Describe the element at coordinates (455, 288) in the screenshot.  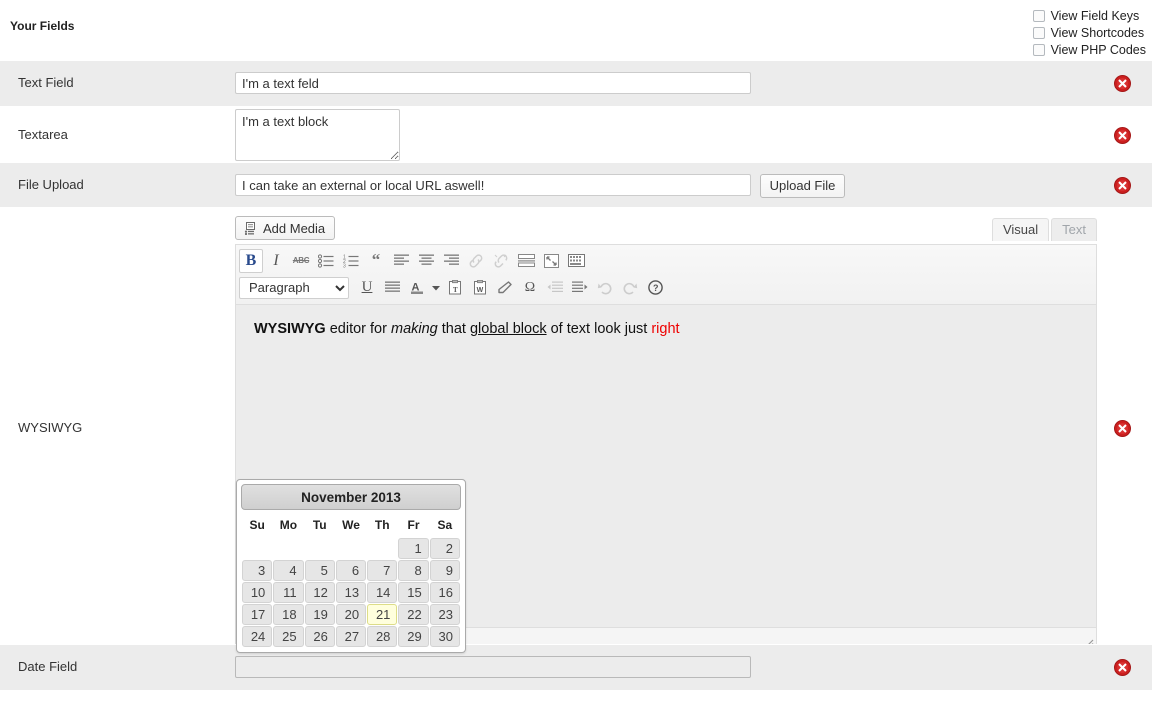
I see `paste-as-text-icon: T` at that location.